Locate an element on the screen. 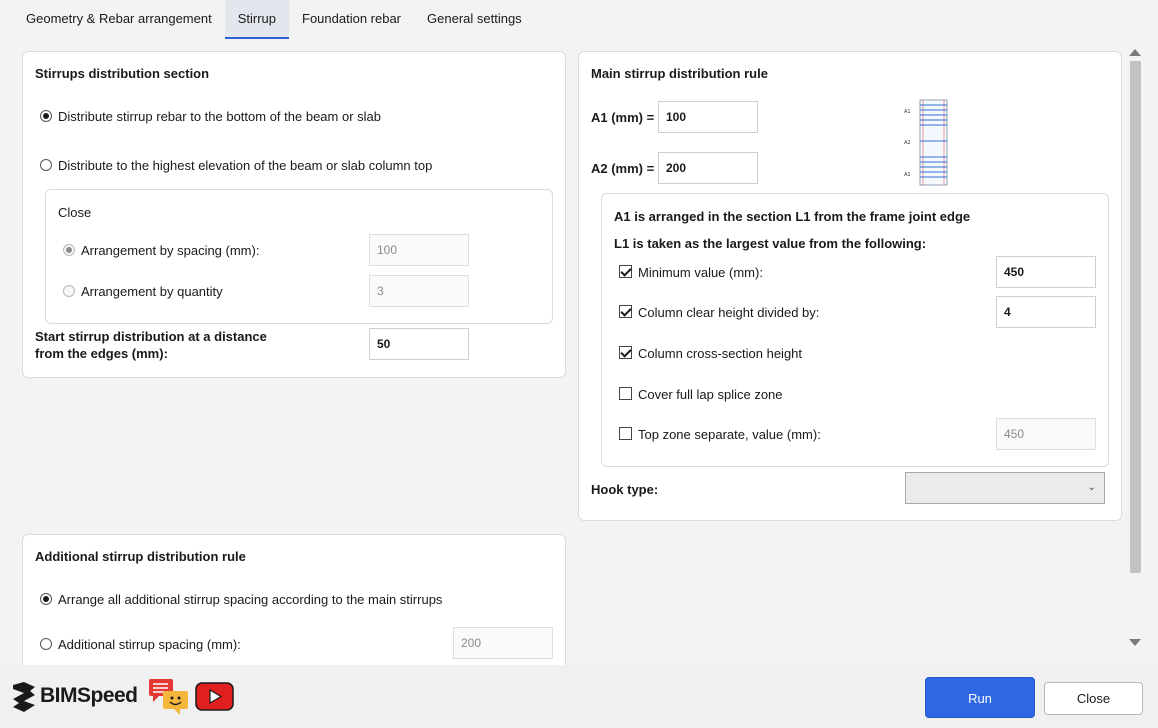 The height and width of the screenshot is (728, 1158). a2-label: A2 (mm) = is located at coordinates (623, 168).